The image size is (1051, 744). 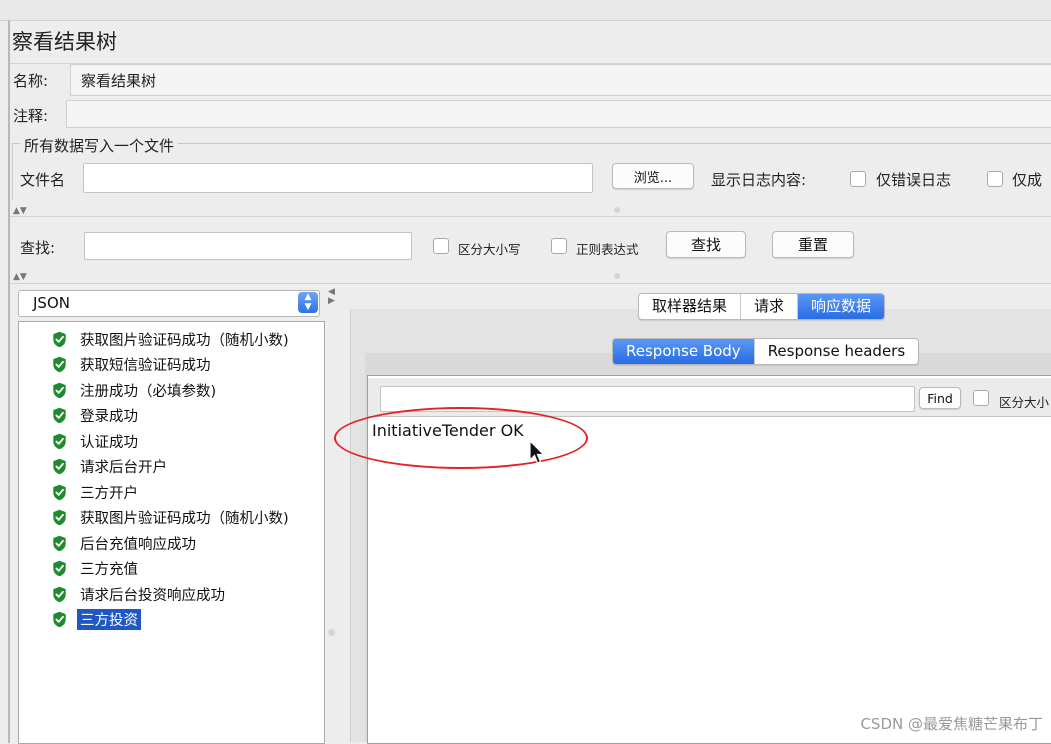 I want to click on tree-item-label: 请求后台投资响应成功, so click(x=152, y=595).